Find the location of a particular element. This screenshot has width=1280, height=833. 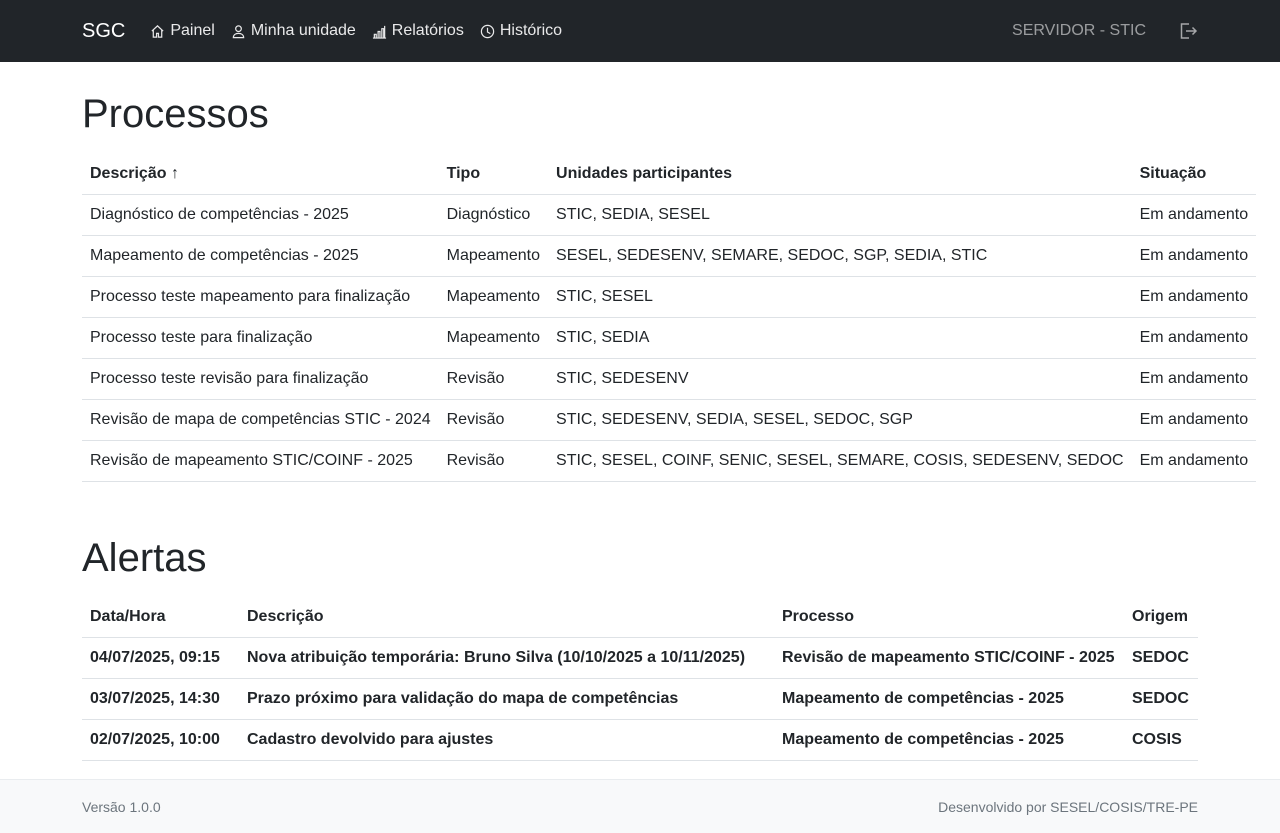

nav-painel: Painel is located at coordinates (182, 31).